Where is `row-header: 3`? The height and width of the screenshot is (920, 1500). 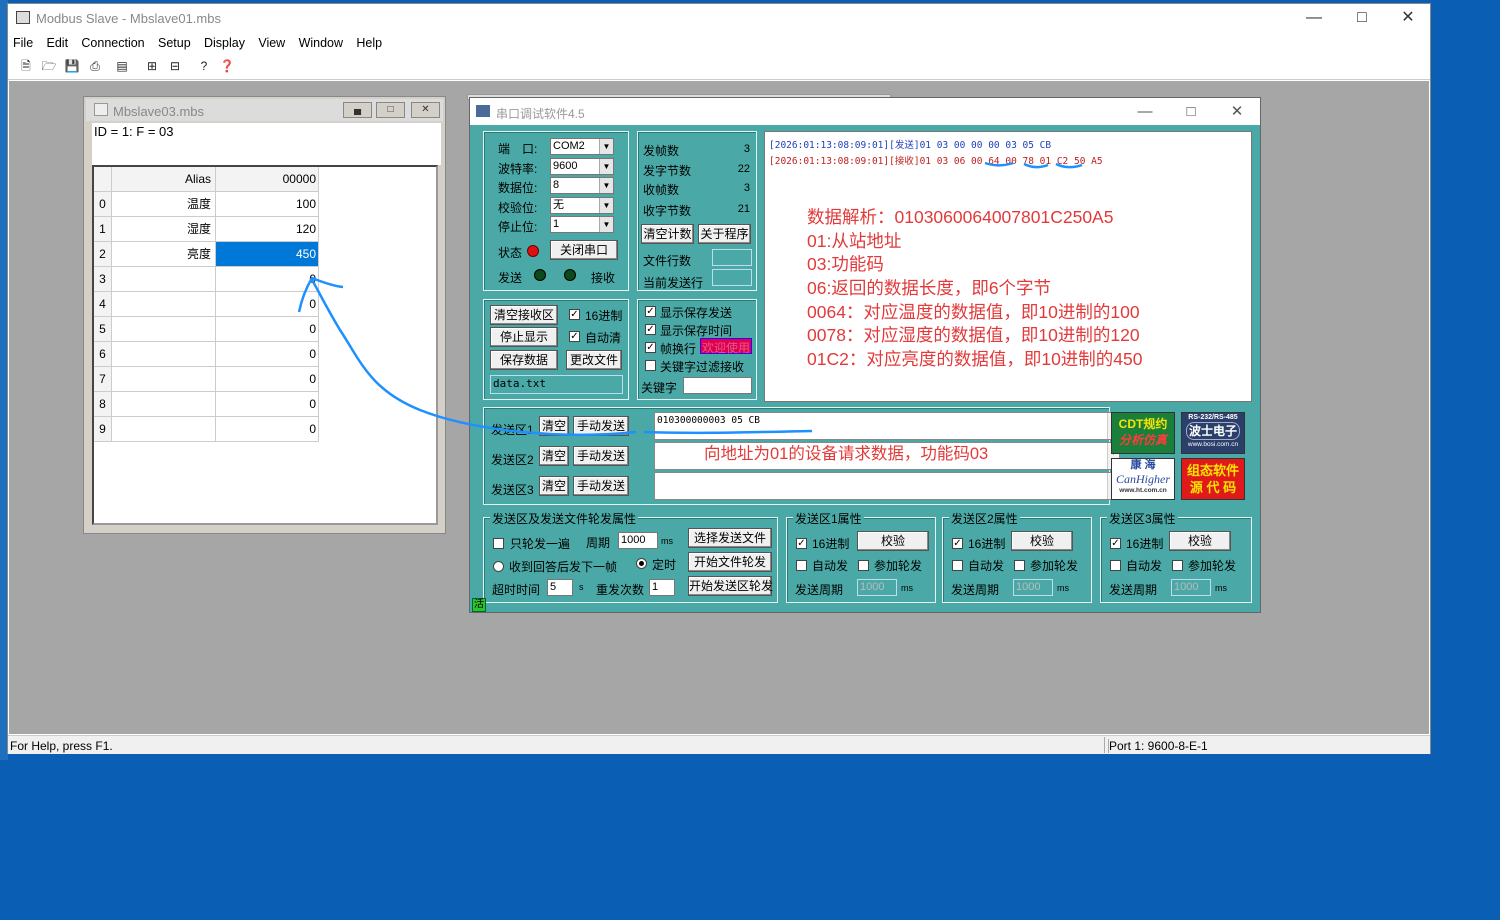
row-header: 3 is located at coordinates (103, 279).